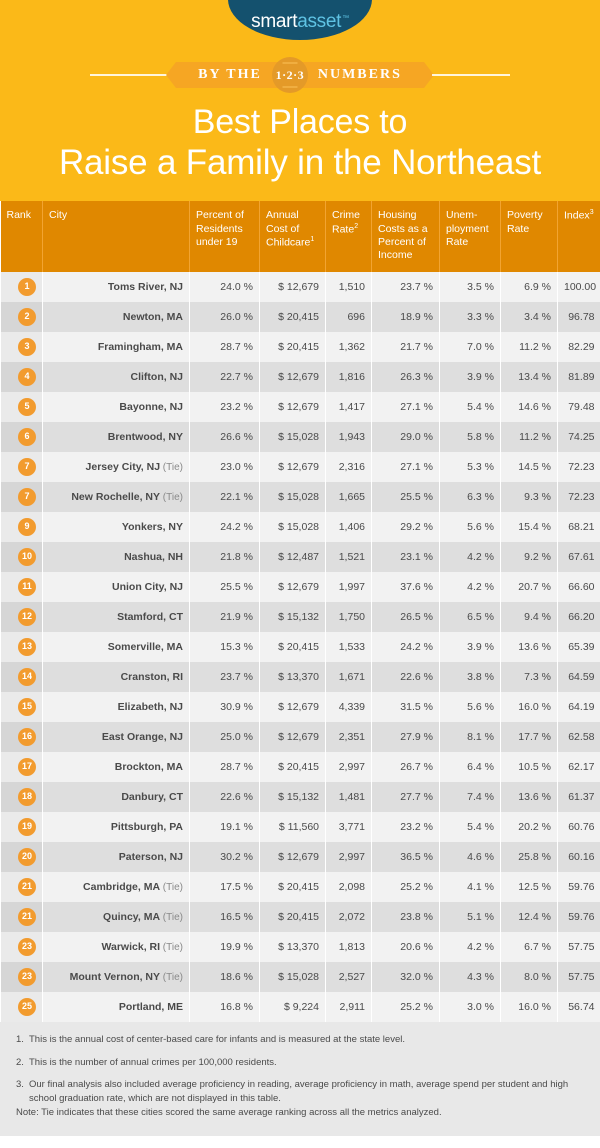  I want to click on column-header-childcare-cost: Annual Cost of Childcare1, so click(292, 236).